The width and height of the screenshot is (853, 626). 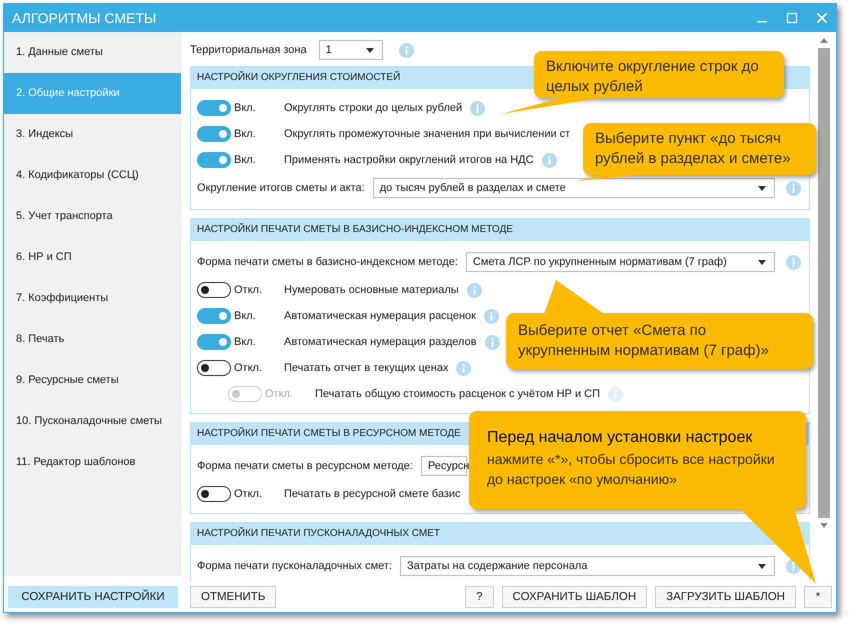 What do you see at coordinates (587, 566) in the screenshot?
I see `dropdown: Затраты на содержание персонала` at bounding box center [587, 566].